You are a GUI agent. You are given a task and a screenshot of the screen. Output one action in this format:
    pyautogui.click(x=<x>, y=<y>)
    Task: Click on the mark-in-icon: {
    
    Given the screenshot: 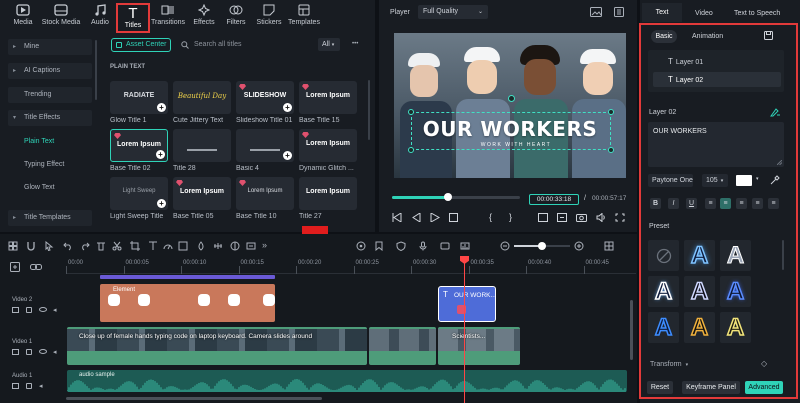 What is the action you would take?
    pyautogui.click(x=490, y=217)
    